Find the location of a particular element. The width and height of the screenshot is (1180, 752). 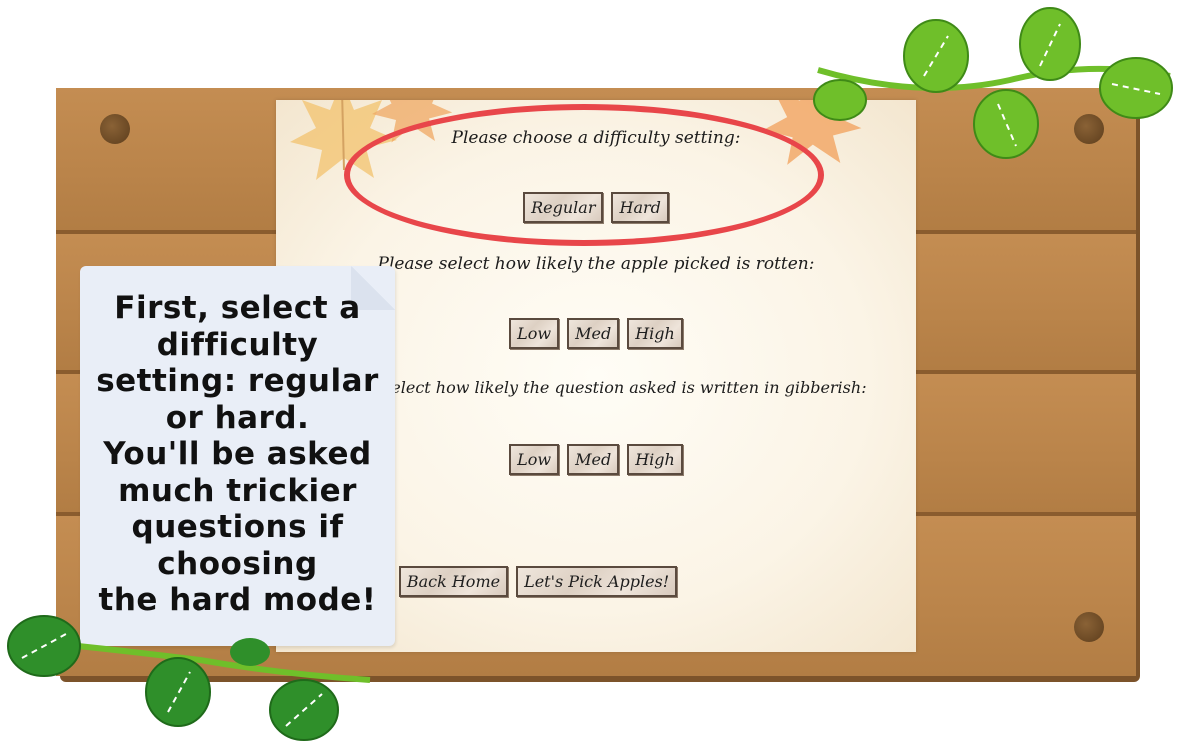

tooltip-line: setting: regular is located at coordinates (237, 381).